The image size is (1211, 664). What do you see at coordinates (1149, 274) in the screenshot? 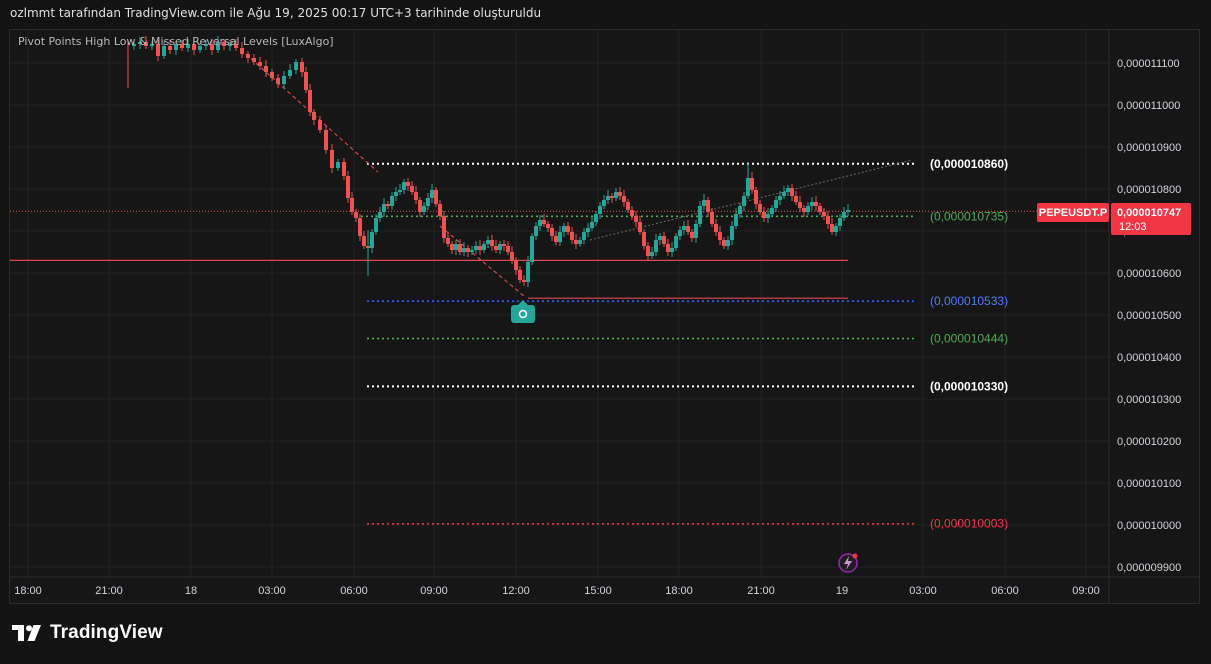
I see `y-tick-label: 0,000010600` at bounding box center [1149, 274].